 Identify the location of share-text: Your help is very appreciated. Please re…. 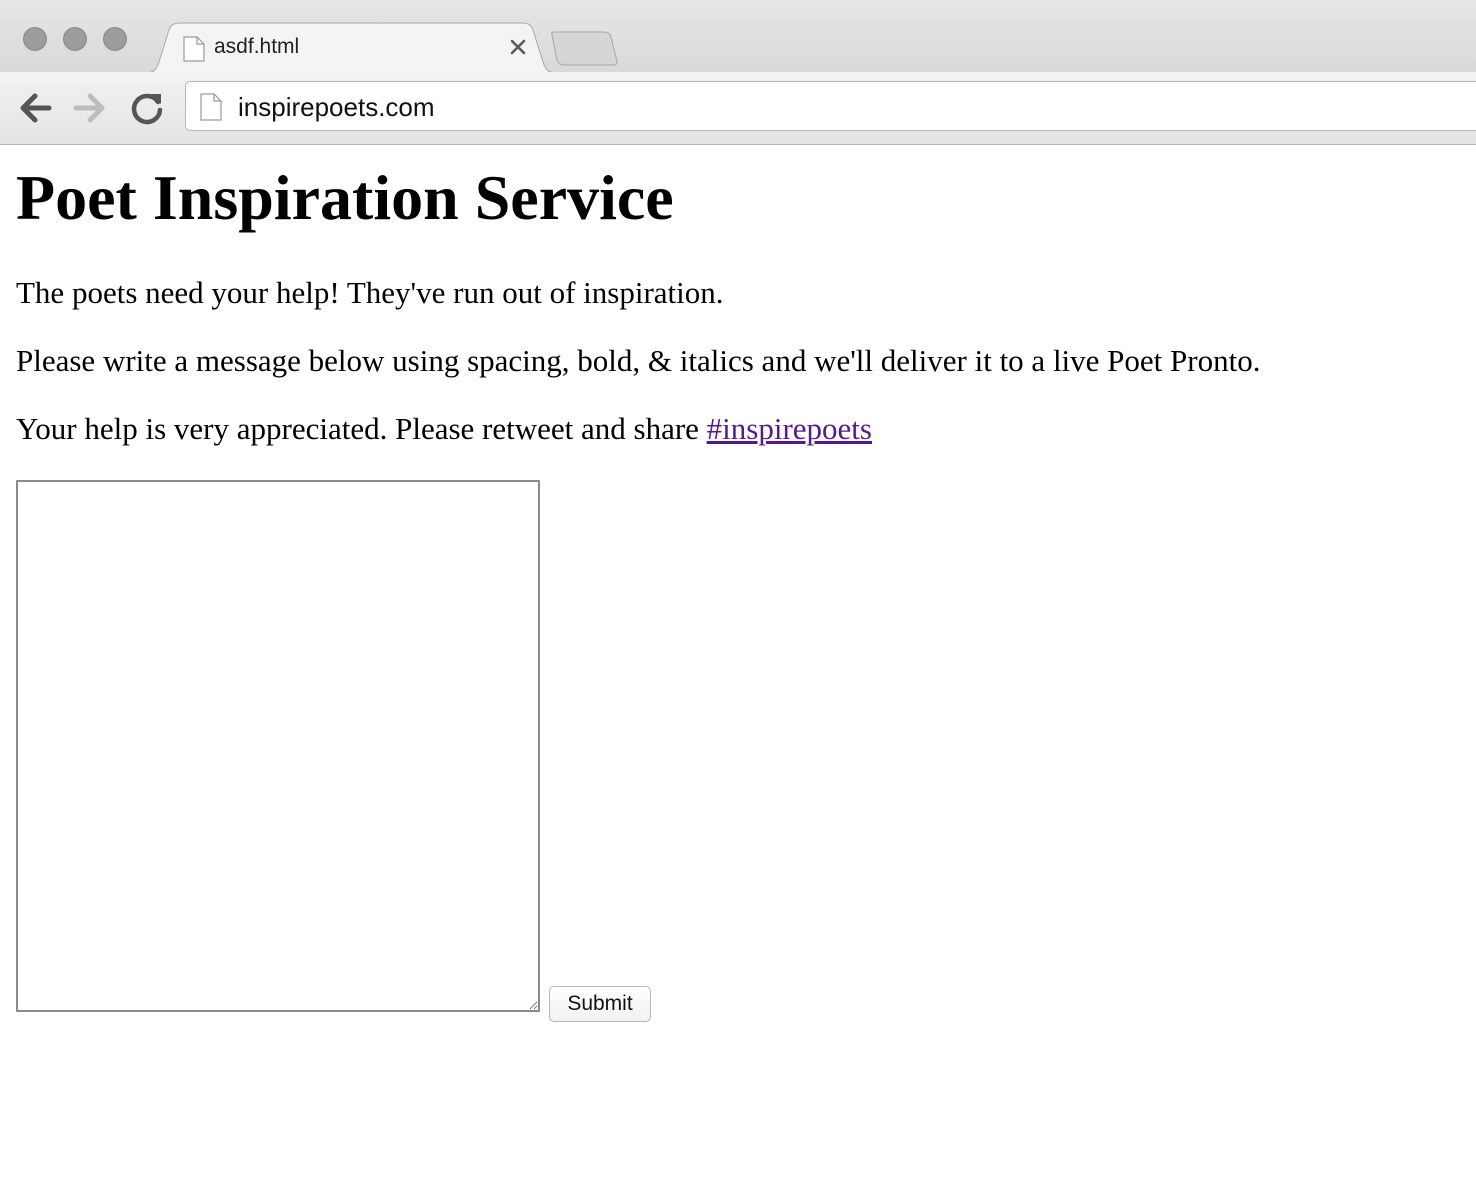
(361, 428).